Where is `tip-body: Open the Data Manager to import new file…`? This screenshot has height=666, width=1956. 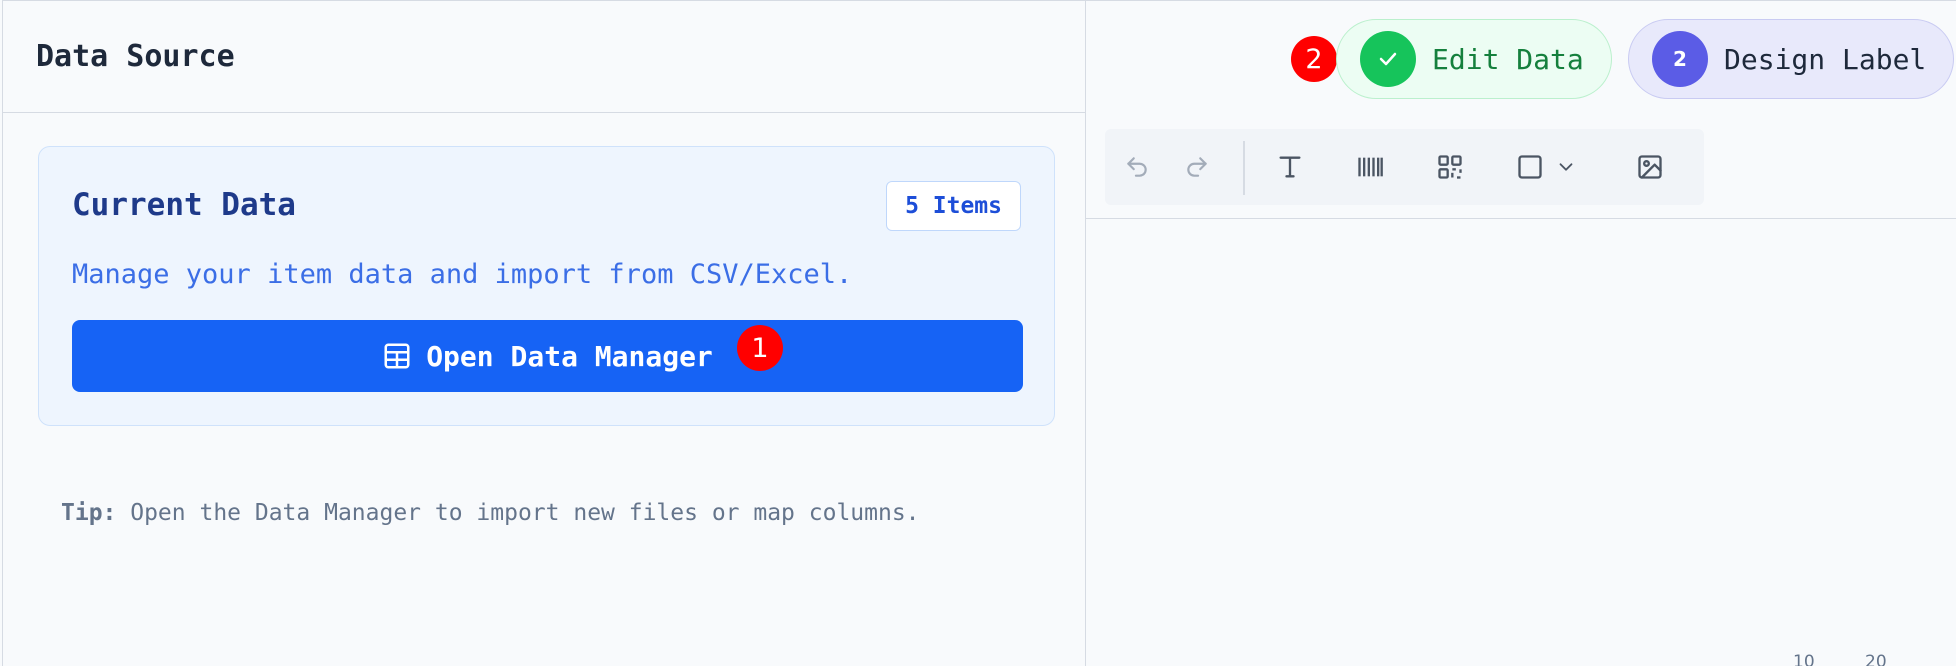 tip-body: Open the Data Manager to import new file… is located at coordinates (518, 513).